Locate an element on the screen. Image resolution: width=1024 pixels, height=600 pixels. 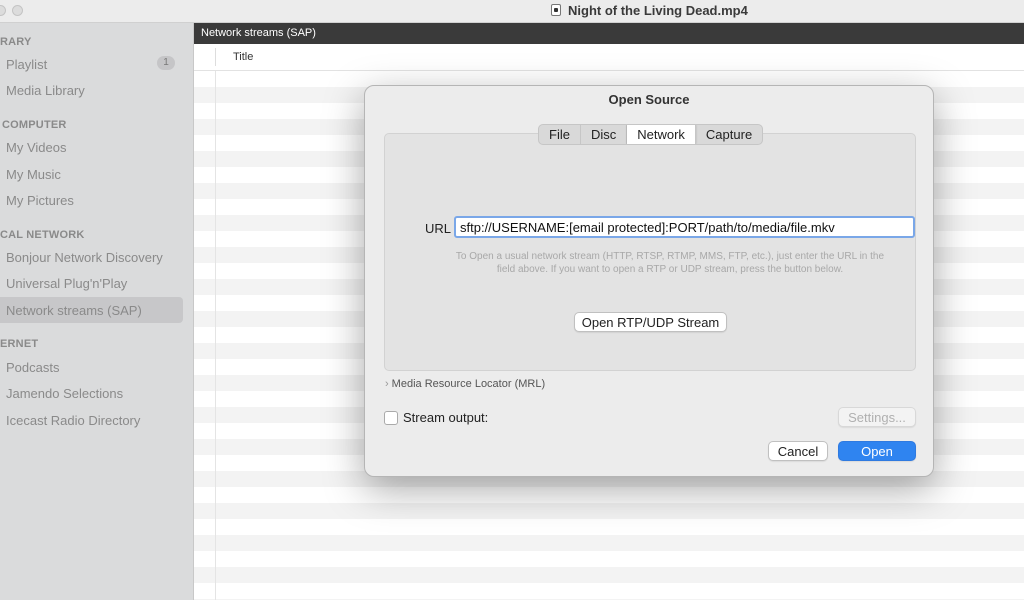
sidebar-item-media-library: Media Library is located at coordinates (45, 90).